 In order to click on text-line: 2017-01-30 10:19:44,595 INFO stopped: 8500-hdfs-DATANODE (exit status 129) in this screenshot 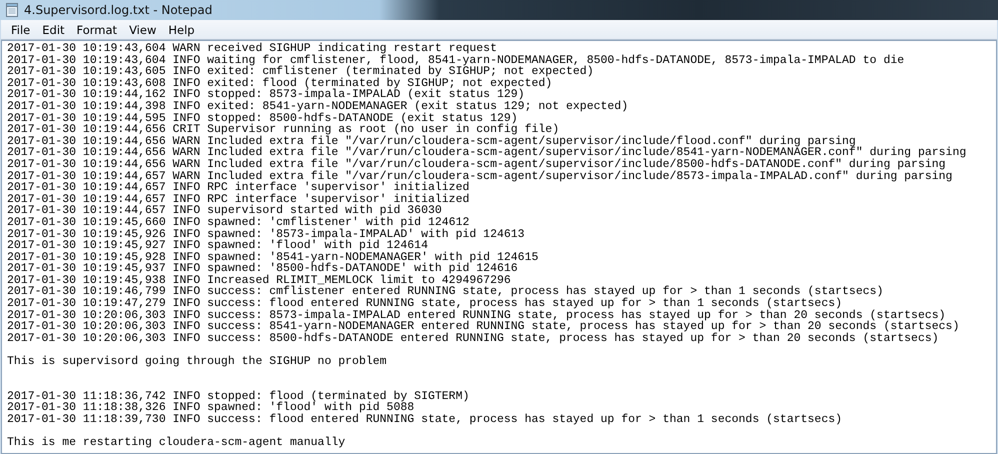, I will do `click(262, 118)`.